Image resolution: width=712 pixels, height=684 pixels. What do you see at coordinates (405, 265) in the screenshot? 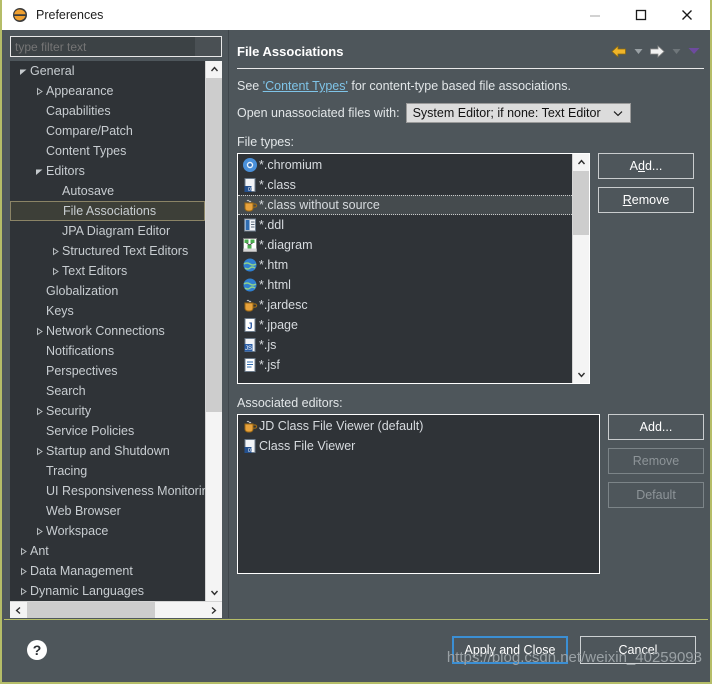
I see `file-type-row: *.htm` at bounding box center [405, 265].